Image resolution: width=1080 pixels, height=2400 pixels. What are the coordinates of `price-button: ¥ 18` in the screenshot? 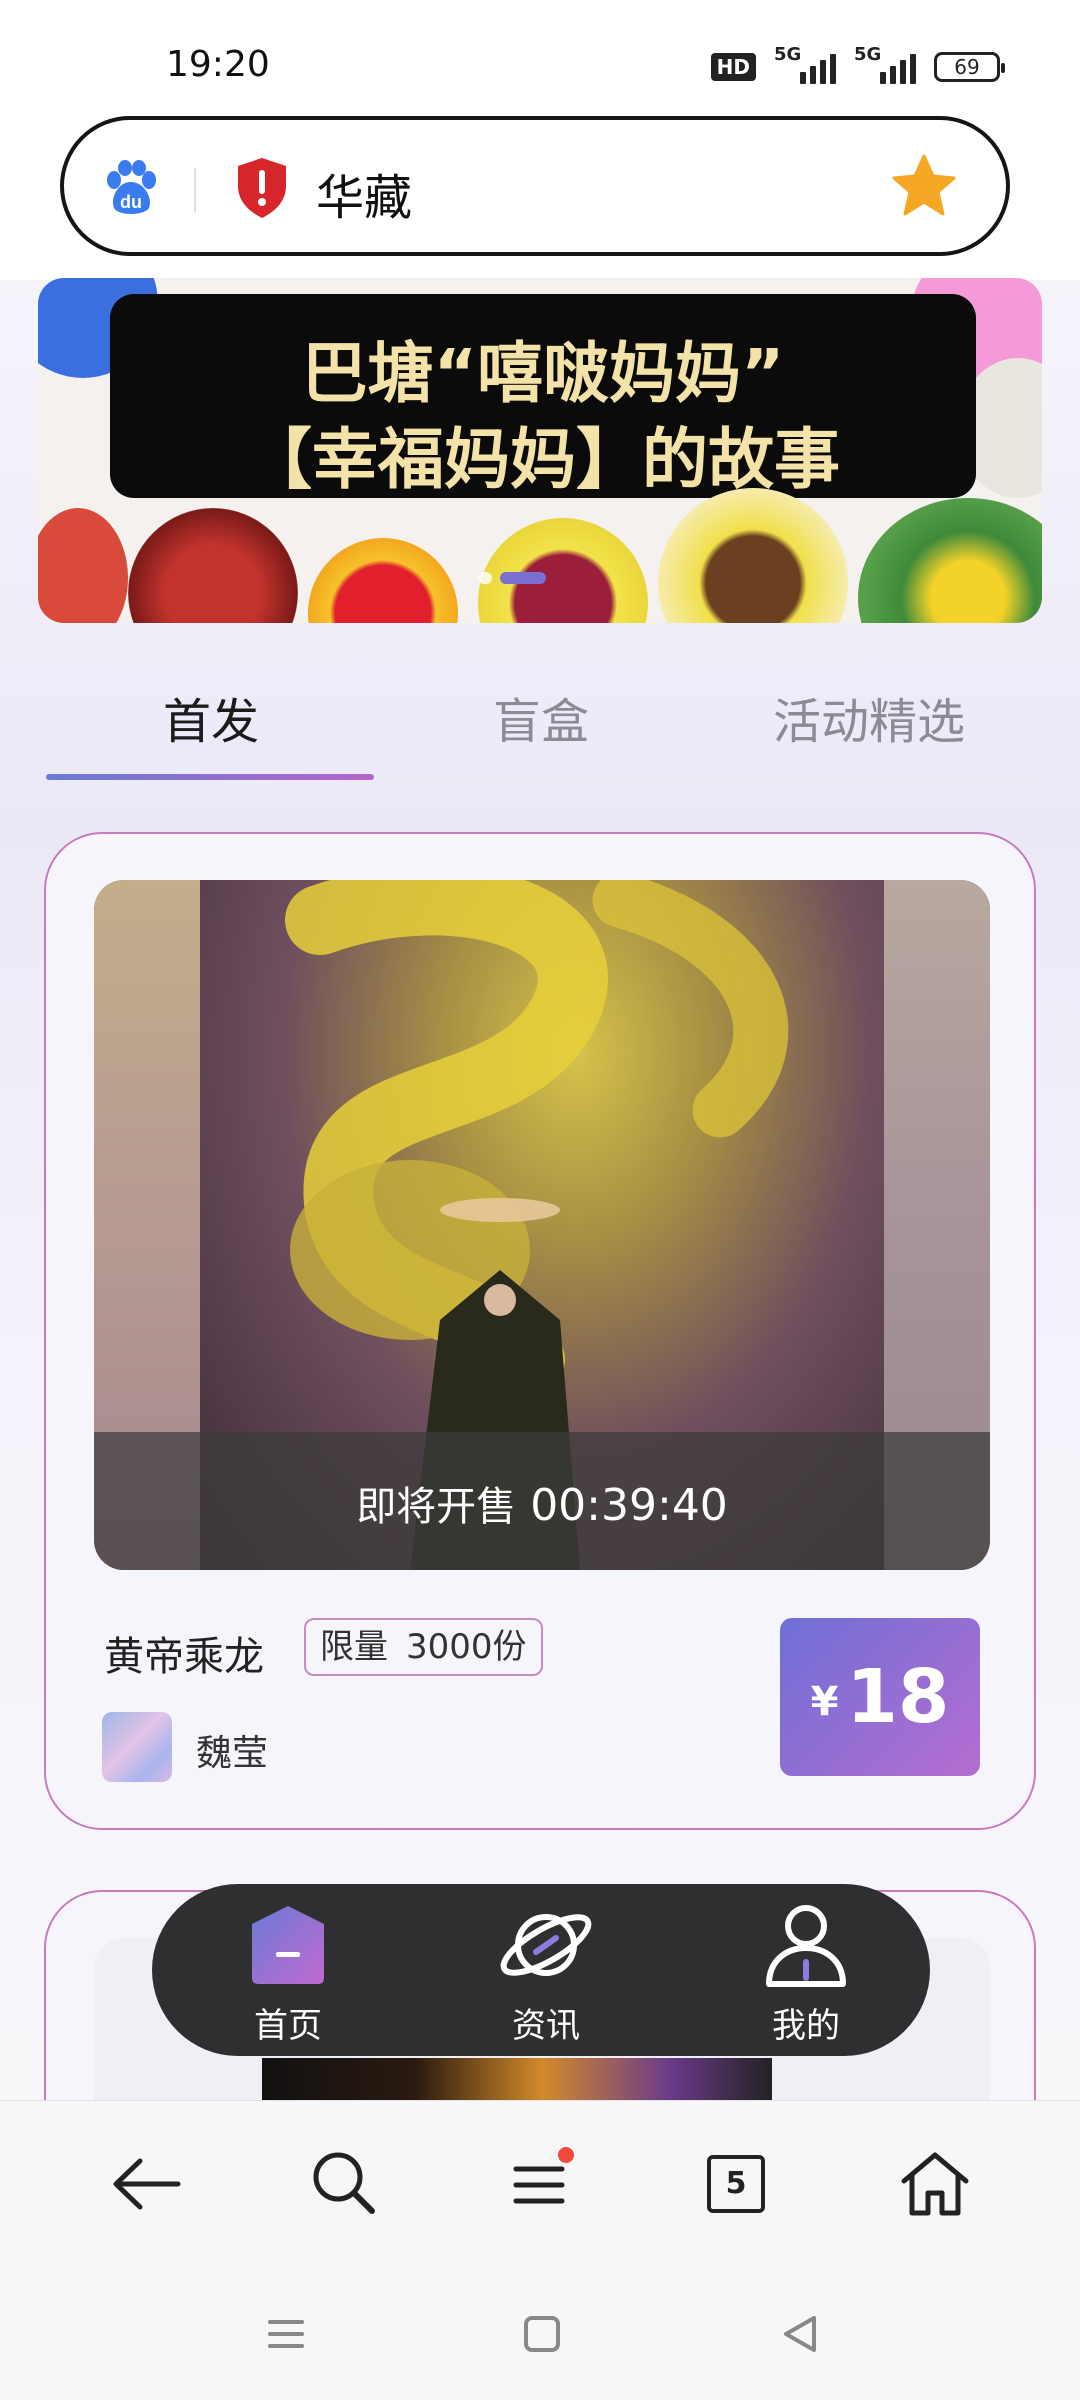 It's located at (880, 1697).